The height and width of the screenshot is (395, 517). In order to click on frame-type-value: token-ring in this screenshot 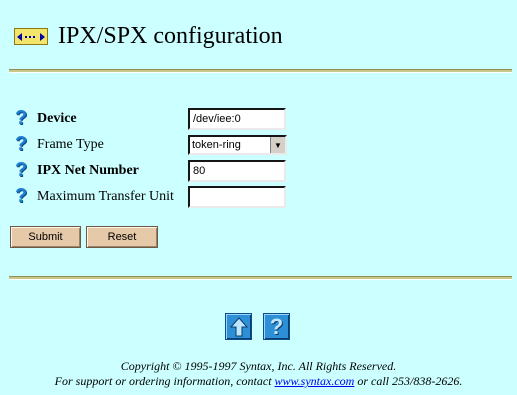, I will do `click(216, 145)`.